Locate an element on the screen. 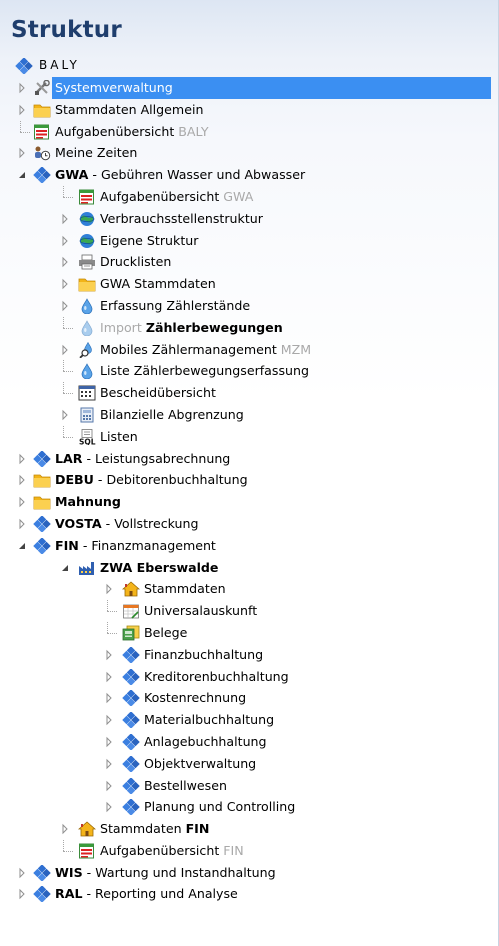 This screenshot has width=499, height=946. panel-title: Struktur is located at coordinates (66, 30).